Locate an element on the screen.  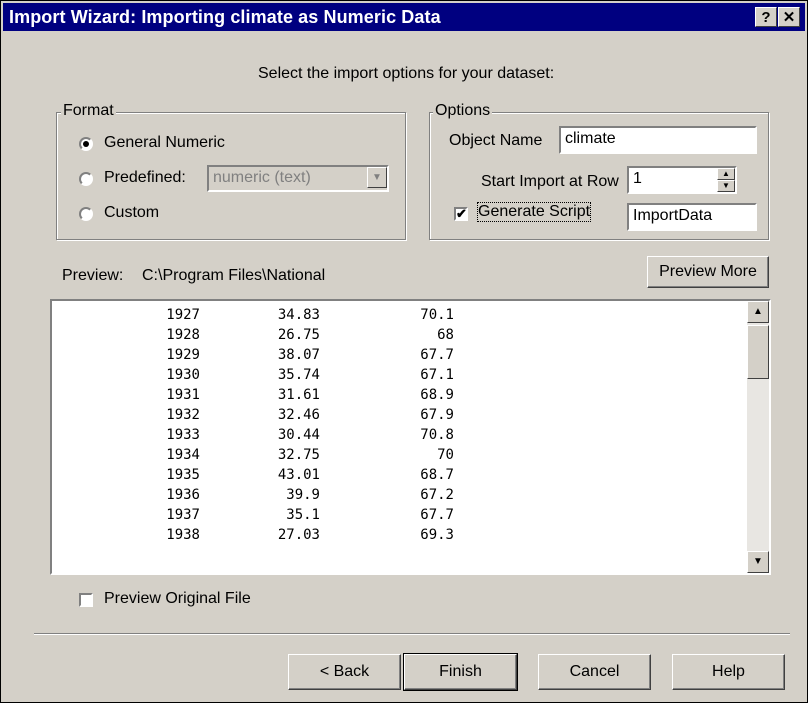
table-cell: 67.9 is located at coordinates (437, 415).